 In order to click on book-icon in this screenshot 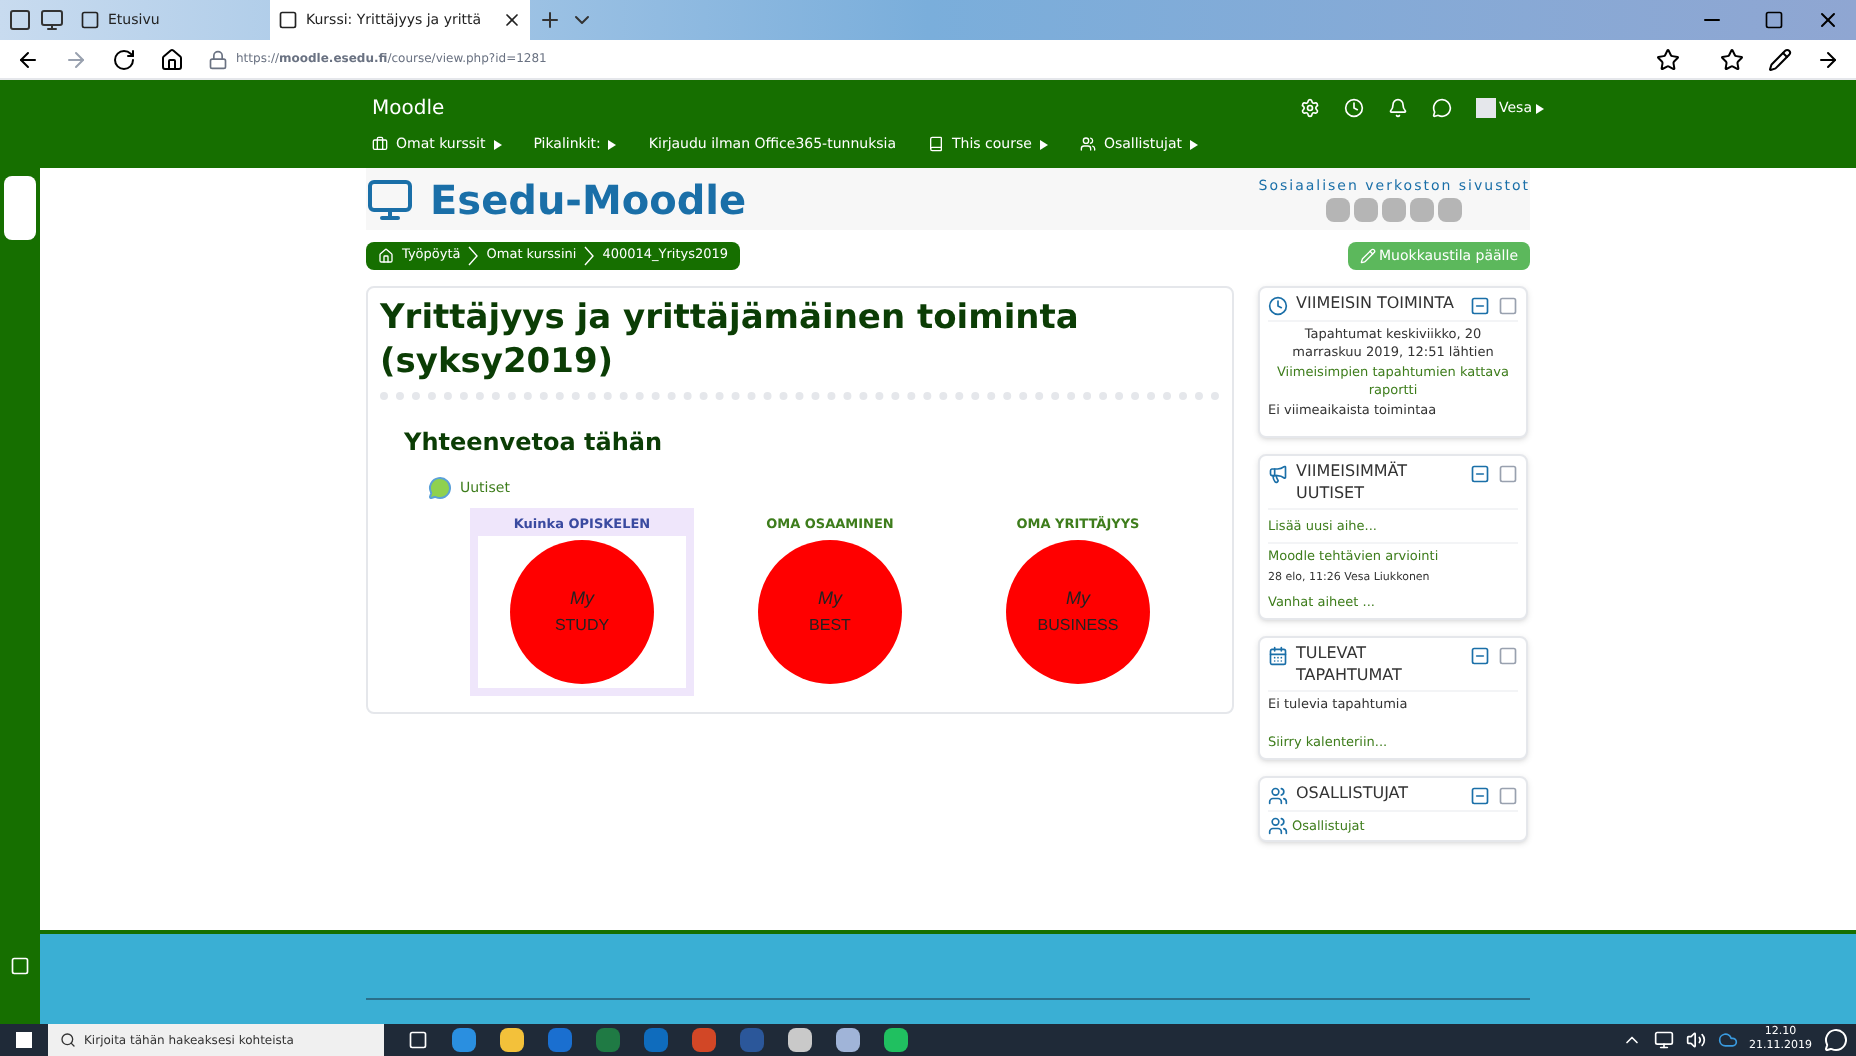, I will do `click(936, 144)`.